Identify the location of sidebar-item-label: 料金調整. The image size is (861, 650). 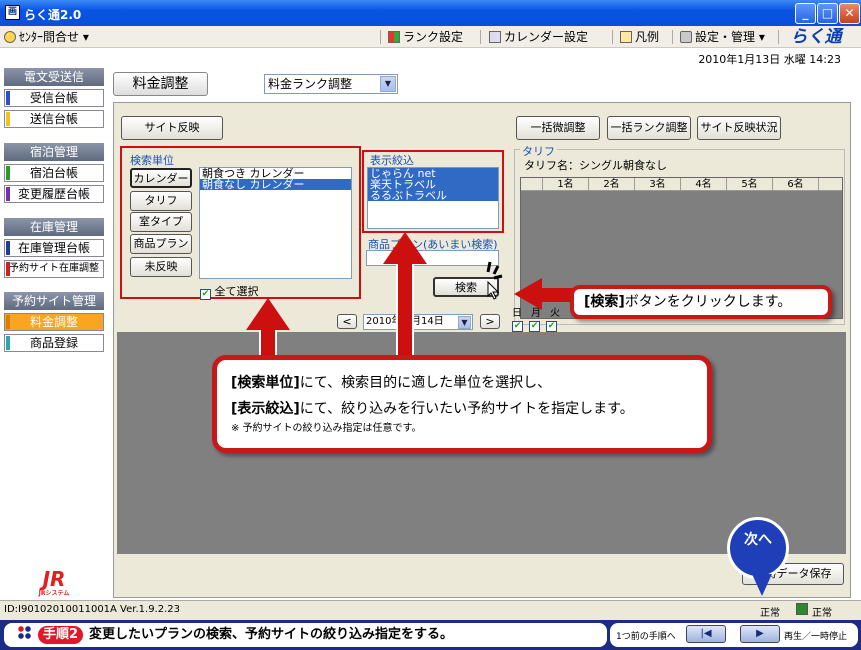
(53, 322).